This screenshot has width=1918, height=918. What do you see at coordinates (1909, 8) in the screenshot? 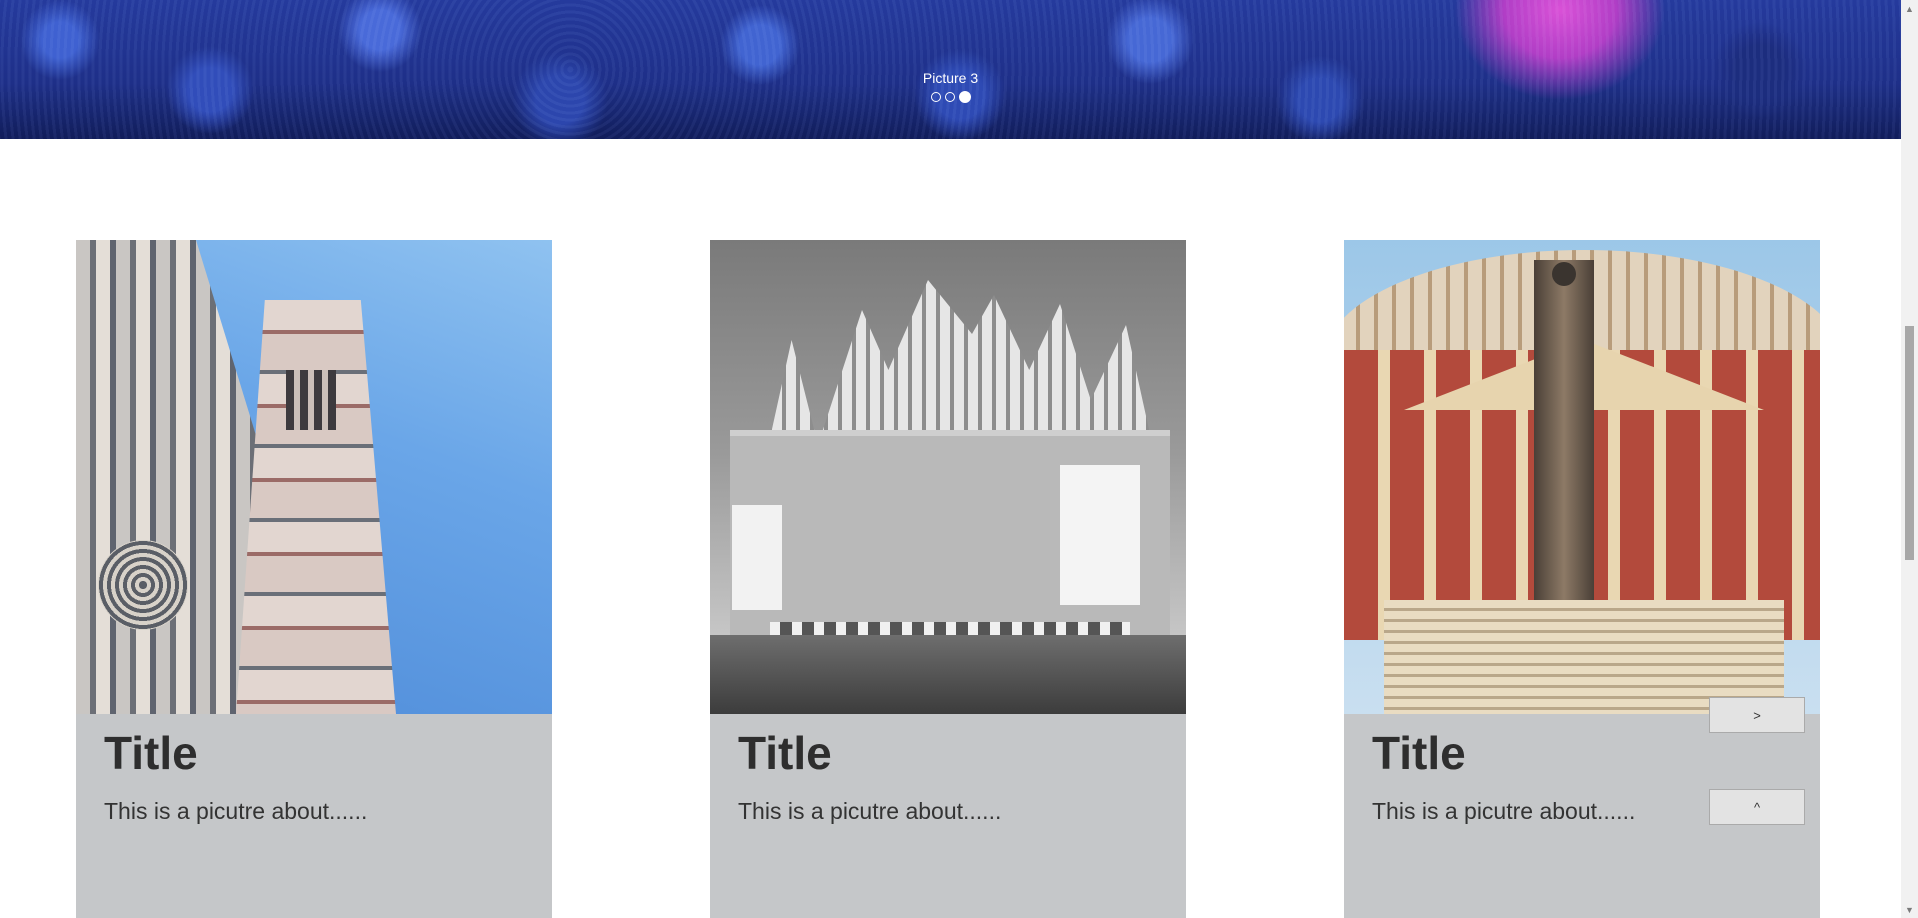
I see `chevron-up-icon: ▲` at bounding box center [1909, 8].